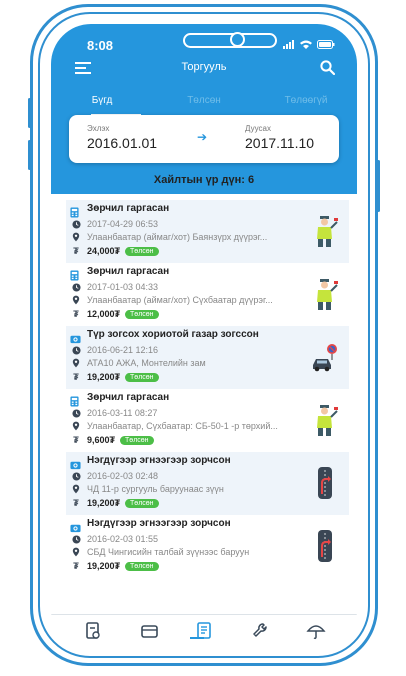  I want to click on filter-tabs: Бүгд Төлсөн Төлөөгүй, so click(204, 103).